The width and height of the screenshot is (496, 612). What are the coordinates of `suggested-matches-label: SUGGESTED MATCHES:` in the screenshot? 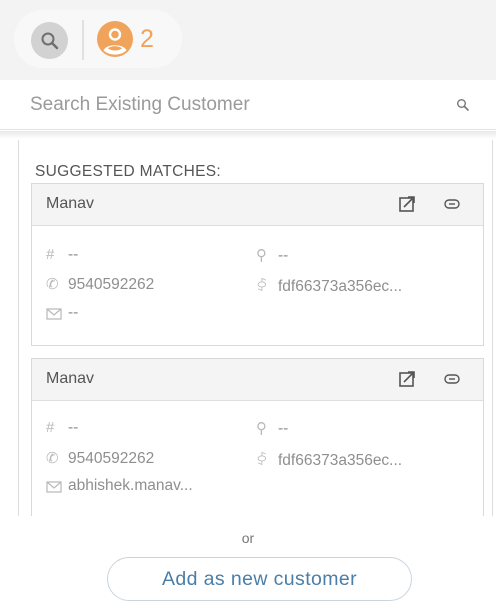 It's located at (128, 171).